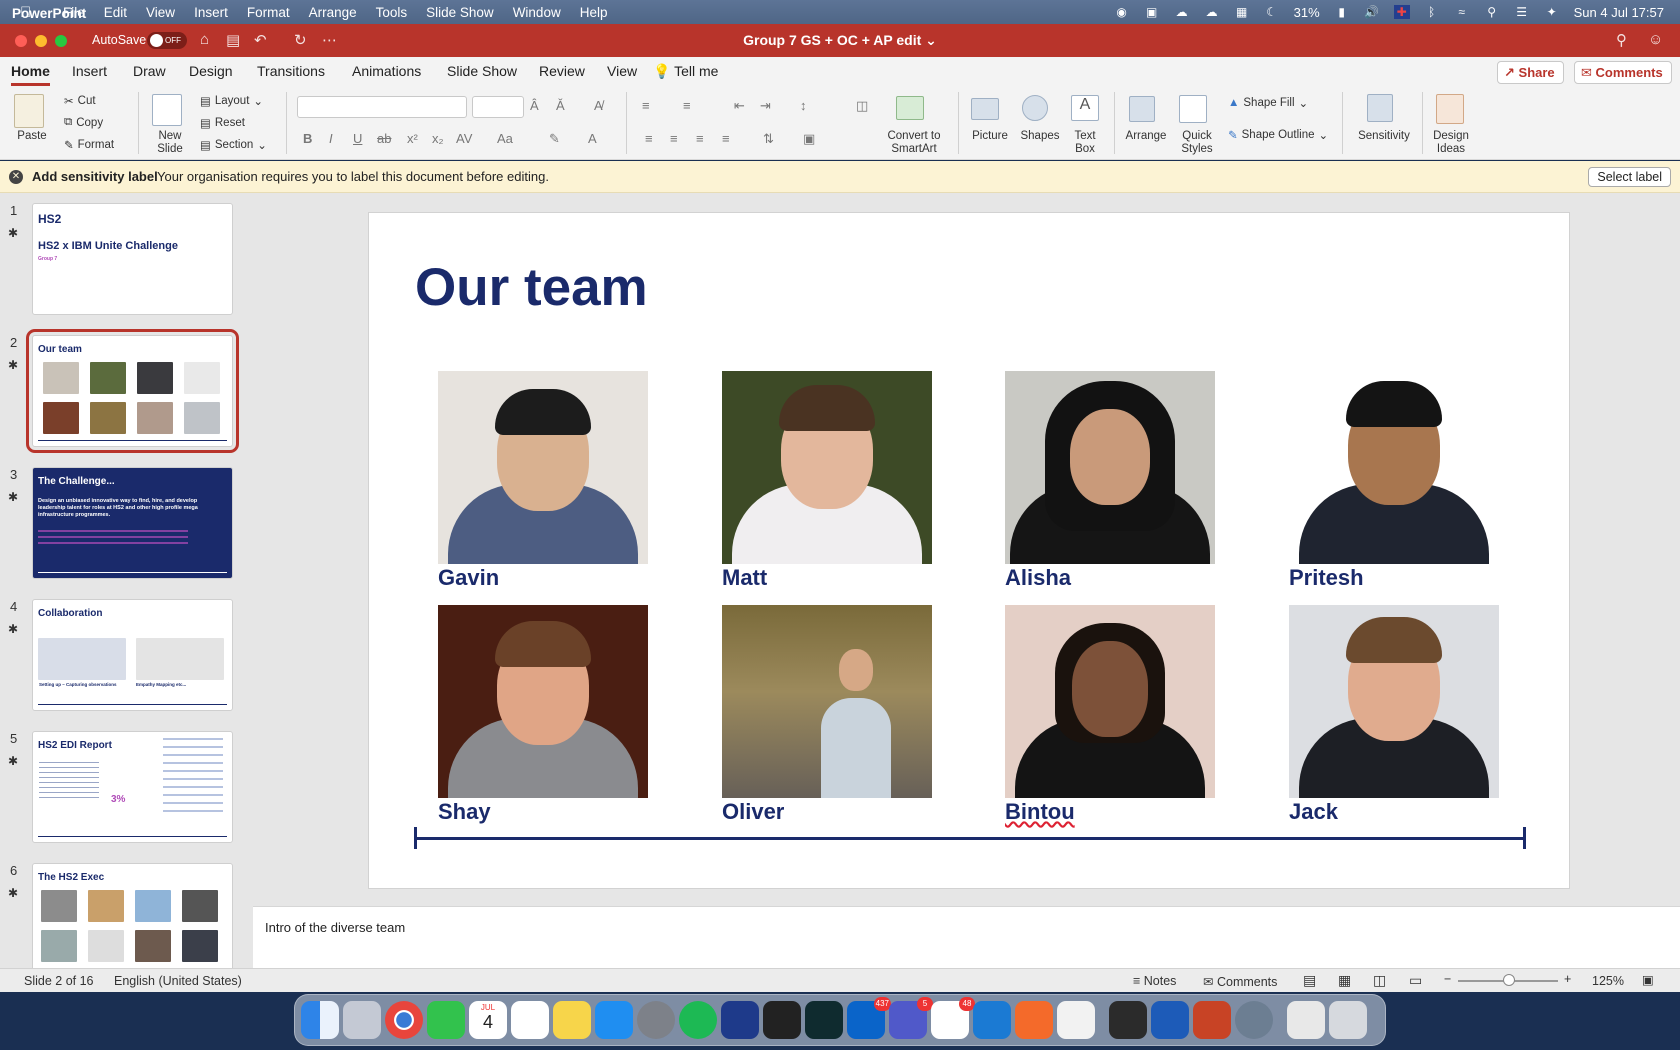 The image size is (1680, 1050). I want to click on zoom-level: 125%, so click(1608, 981).